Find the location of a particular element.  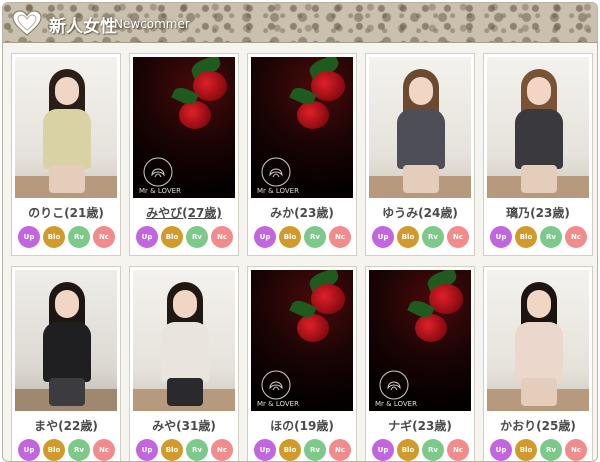

profile-card: Mr & LOVER みやび(27歳) Up Blo Rv Nc is located at coordinates (184, 154).